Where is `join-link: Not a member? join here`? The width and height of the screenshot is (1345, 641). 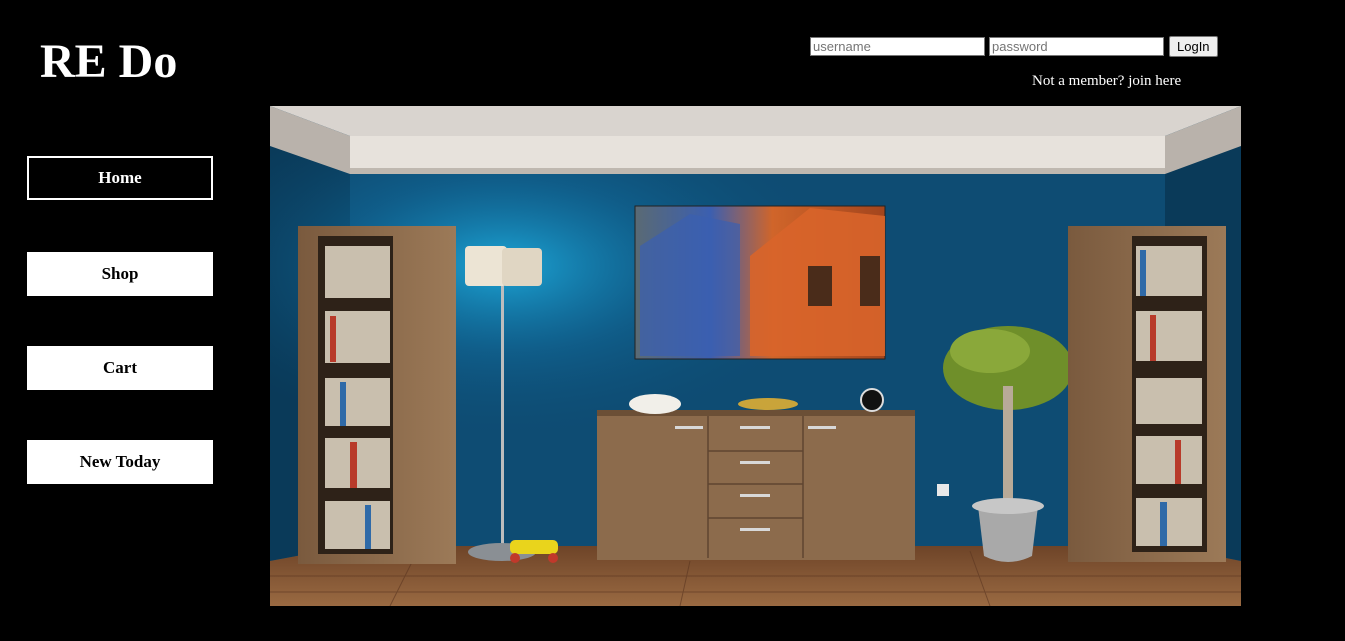 join-link: Not a member? join here is located at coordinates (1106, 81).